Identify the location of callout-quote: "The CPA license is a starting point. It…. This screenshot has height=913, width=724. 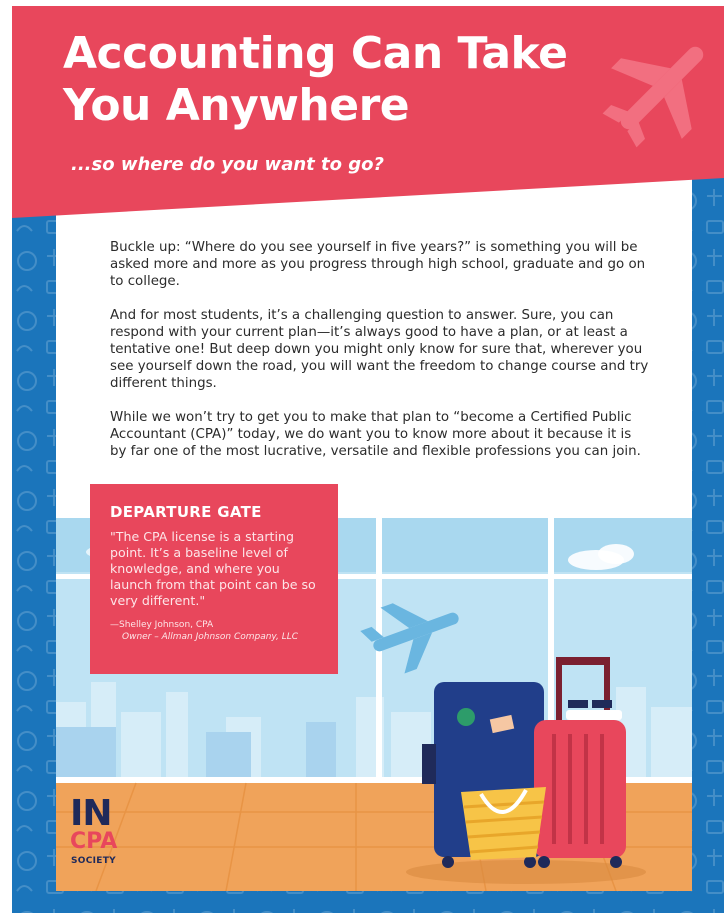
(213, 568).